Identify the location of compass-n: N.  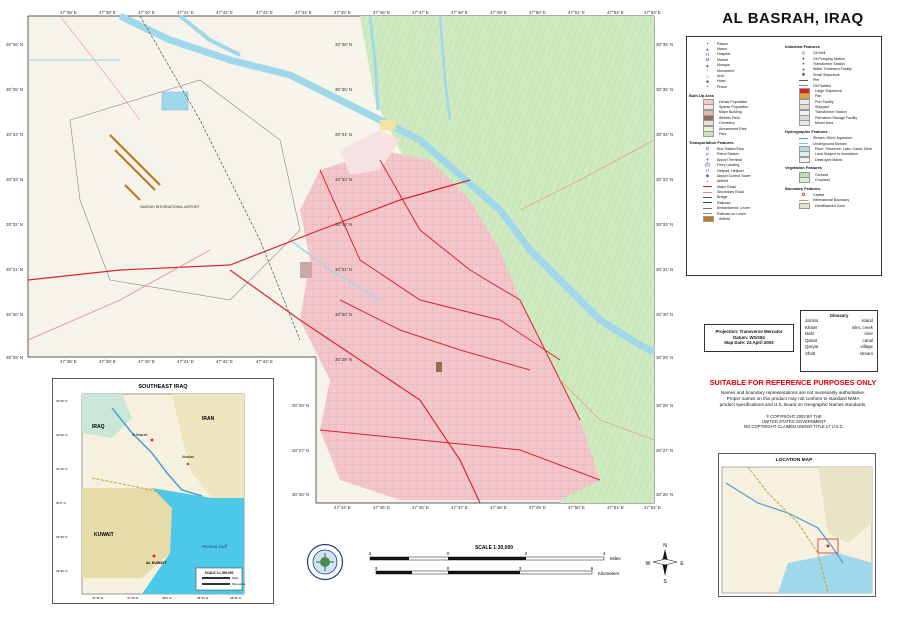
(665, 546).